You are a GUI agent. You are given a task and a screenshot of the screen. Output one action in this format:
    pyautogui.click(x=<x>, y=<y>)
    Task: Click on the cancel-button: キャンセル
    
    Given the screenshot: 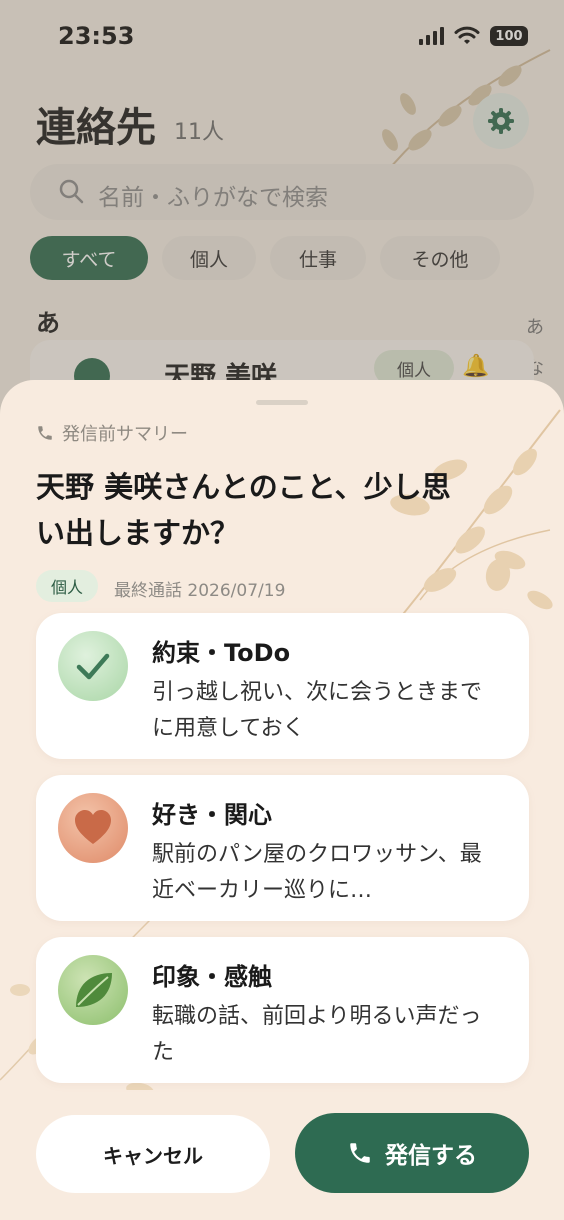 What is the action you would take?
    pyautogui.click(x=153, y=1154)
    